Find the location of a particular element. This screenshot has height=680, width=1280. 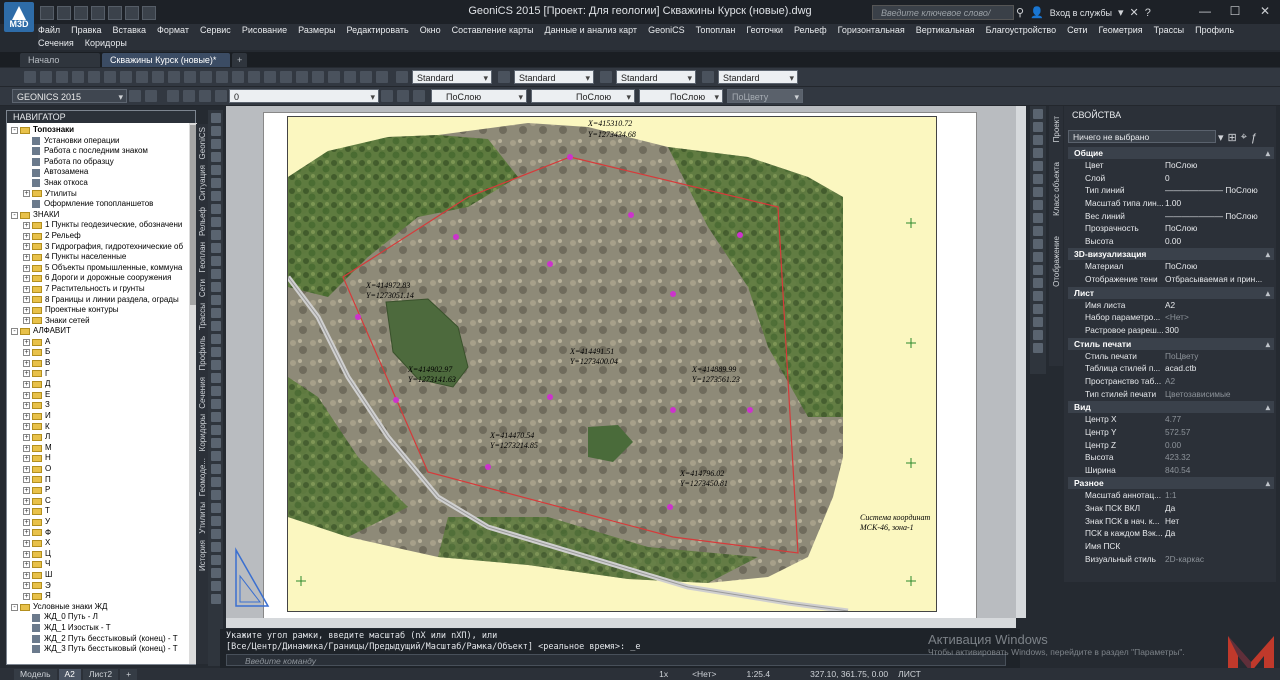

tree-node: + Знаки сетей is located at coordinates (101, 321).